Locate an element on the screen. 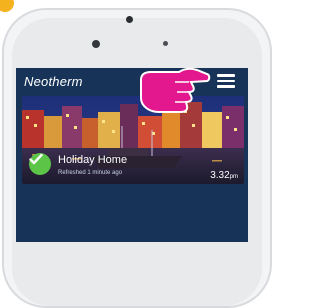 Image resolution: width=320 pixels, height=308 pixels. app-header: Neotherm is located at coordinates (132, 81).